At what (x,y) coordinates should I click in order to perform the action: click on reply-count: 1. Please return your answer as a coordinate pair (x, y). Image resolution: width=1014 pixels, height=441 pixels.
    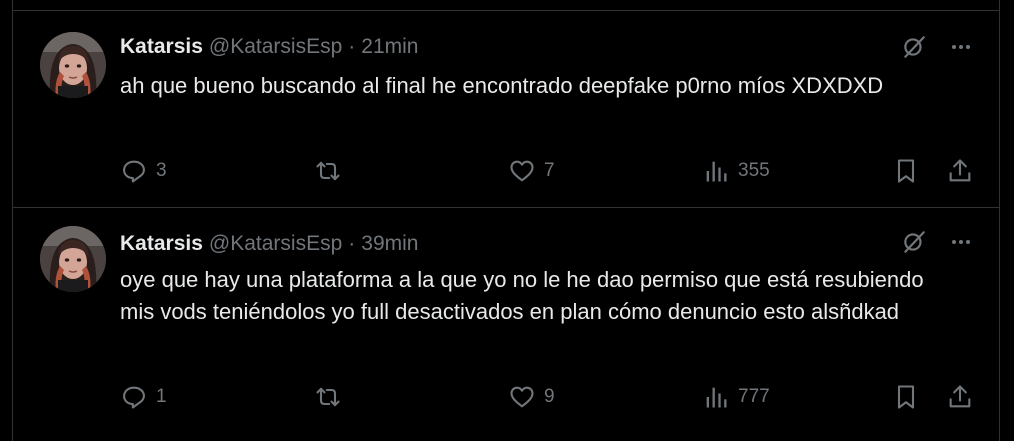
    Looking at the image, I should click on (161, 396).